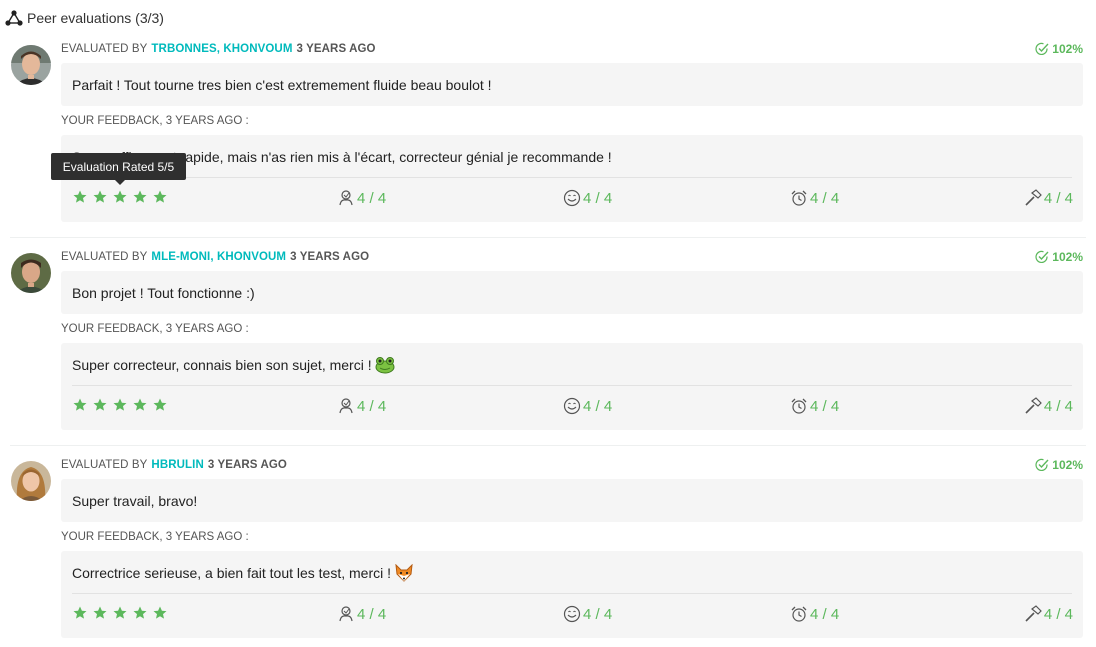  I want to click on section-title: Peer evaluations (3/3), so click(84, 18).